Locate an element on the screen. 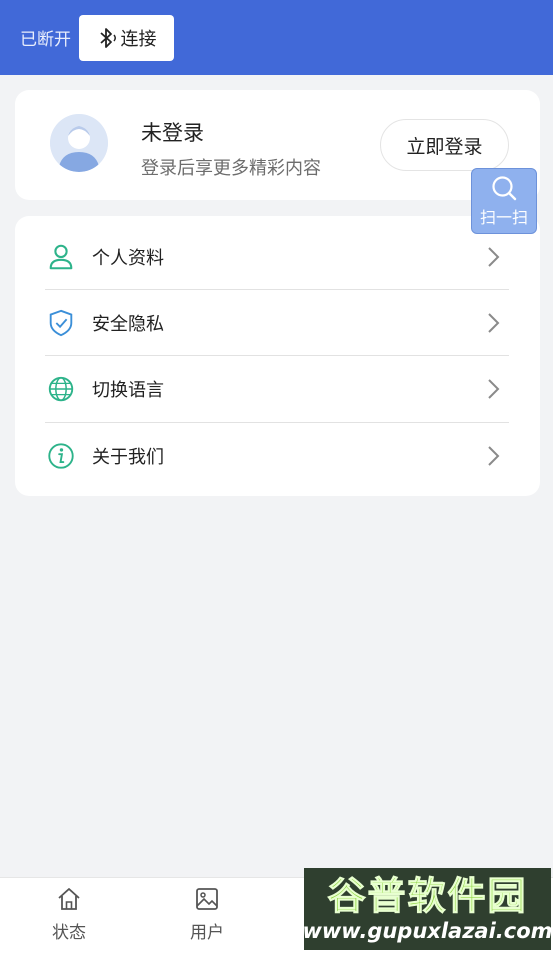 The width and height of the screenshot is (553, 955). menu-item-language: 切换语言 is located at coordinates (277, 389).